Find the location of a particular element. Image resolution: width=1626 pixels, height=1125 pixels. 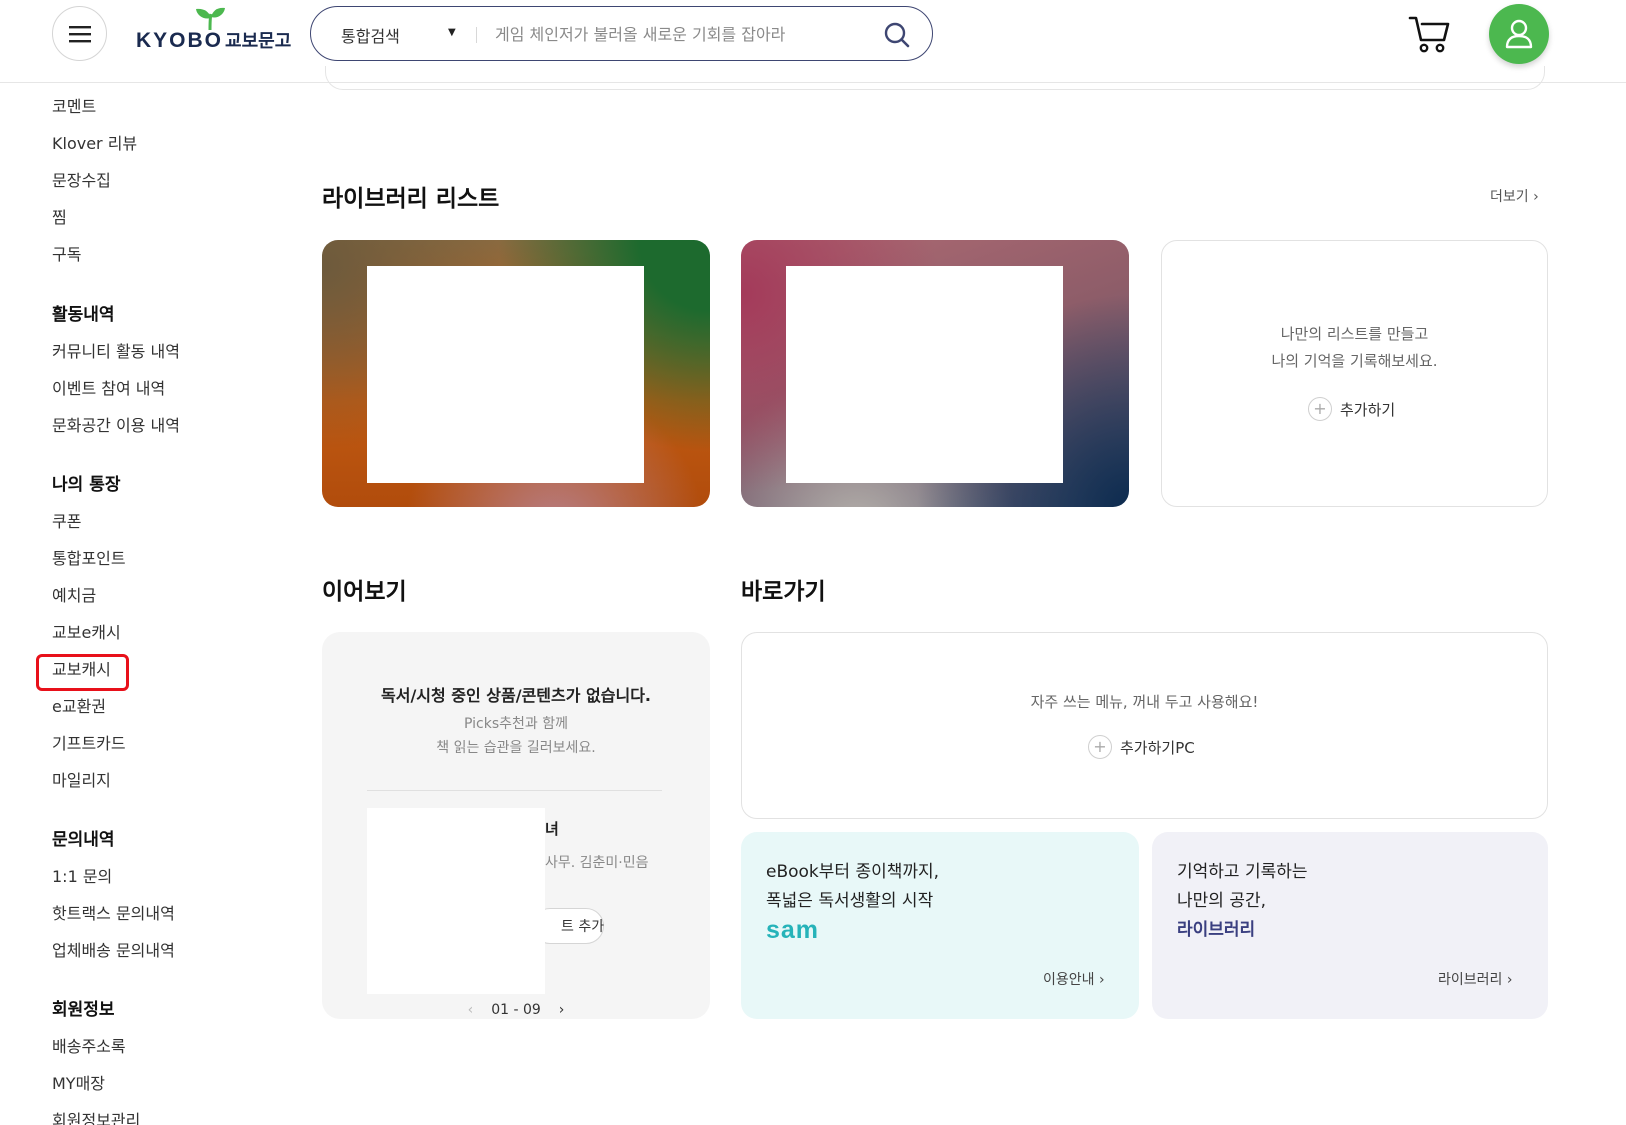

sidebar-heading-my-account: 나의 통장 is located at coordinates (86, 485).